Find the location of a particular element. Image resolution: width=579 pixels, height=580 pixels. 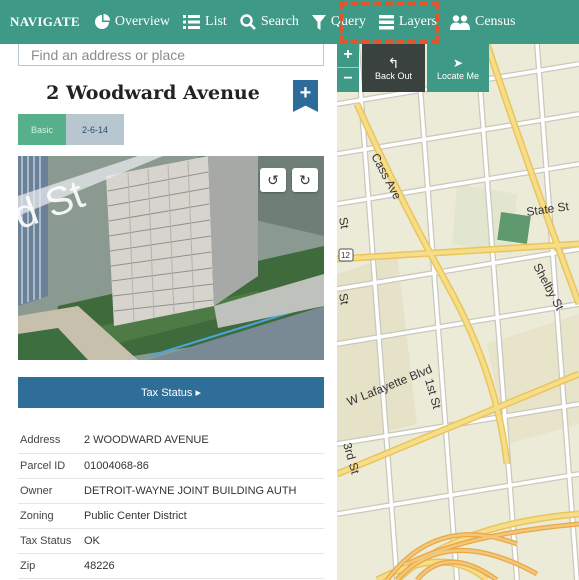

rotate-right-button: ↻ is located at coordinates (305, 180).